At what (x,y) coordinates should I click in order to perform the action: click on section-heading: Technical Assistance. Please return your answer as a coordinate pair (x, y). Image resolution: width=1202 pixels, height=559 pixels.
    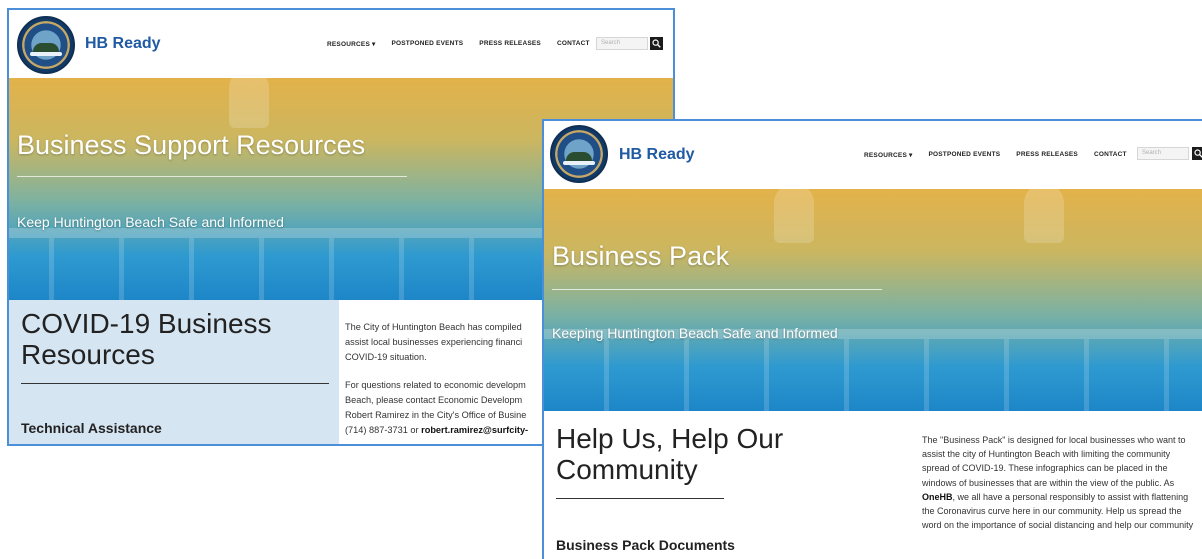
    Looking at the image, I should click on (91, 428).